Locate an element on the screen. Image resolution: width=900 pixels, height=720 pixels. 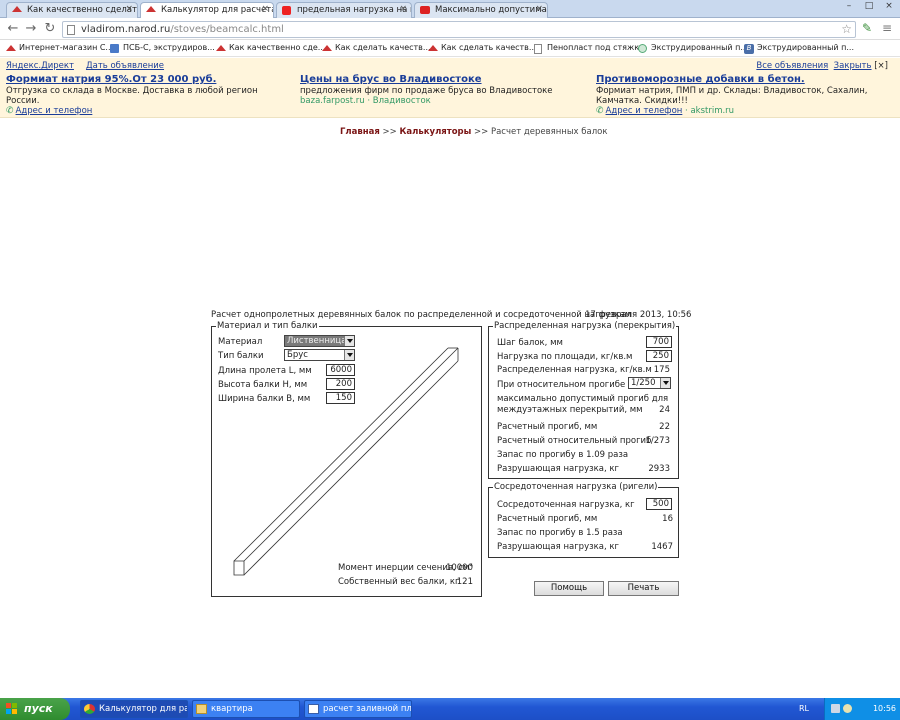
volume-icon is located at coordinates (847, 708).